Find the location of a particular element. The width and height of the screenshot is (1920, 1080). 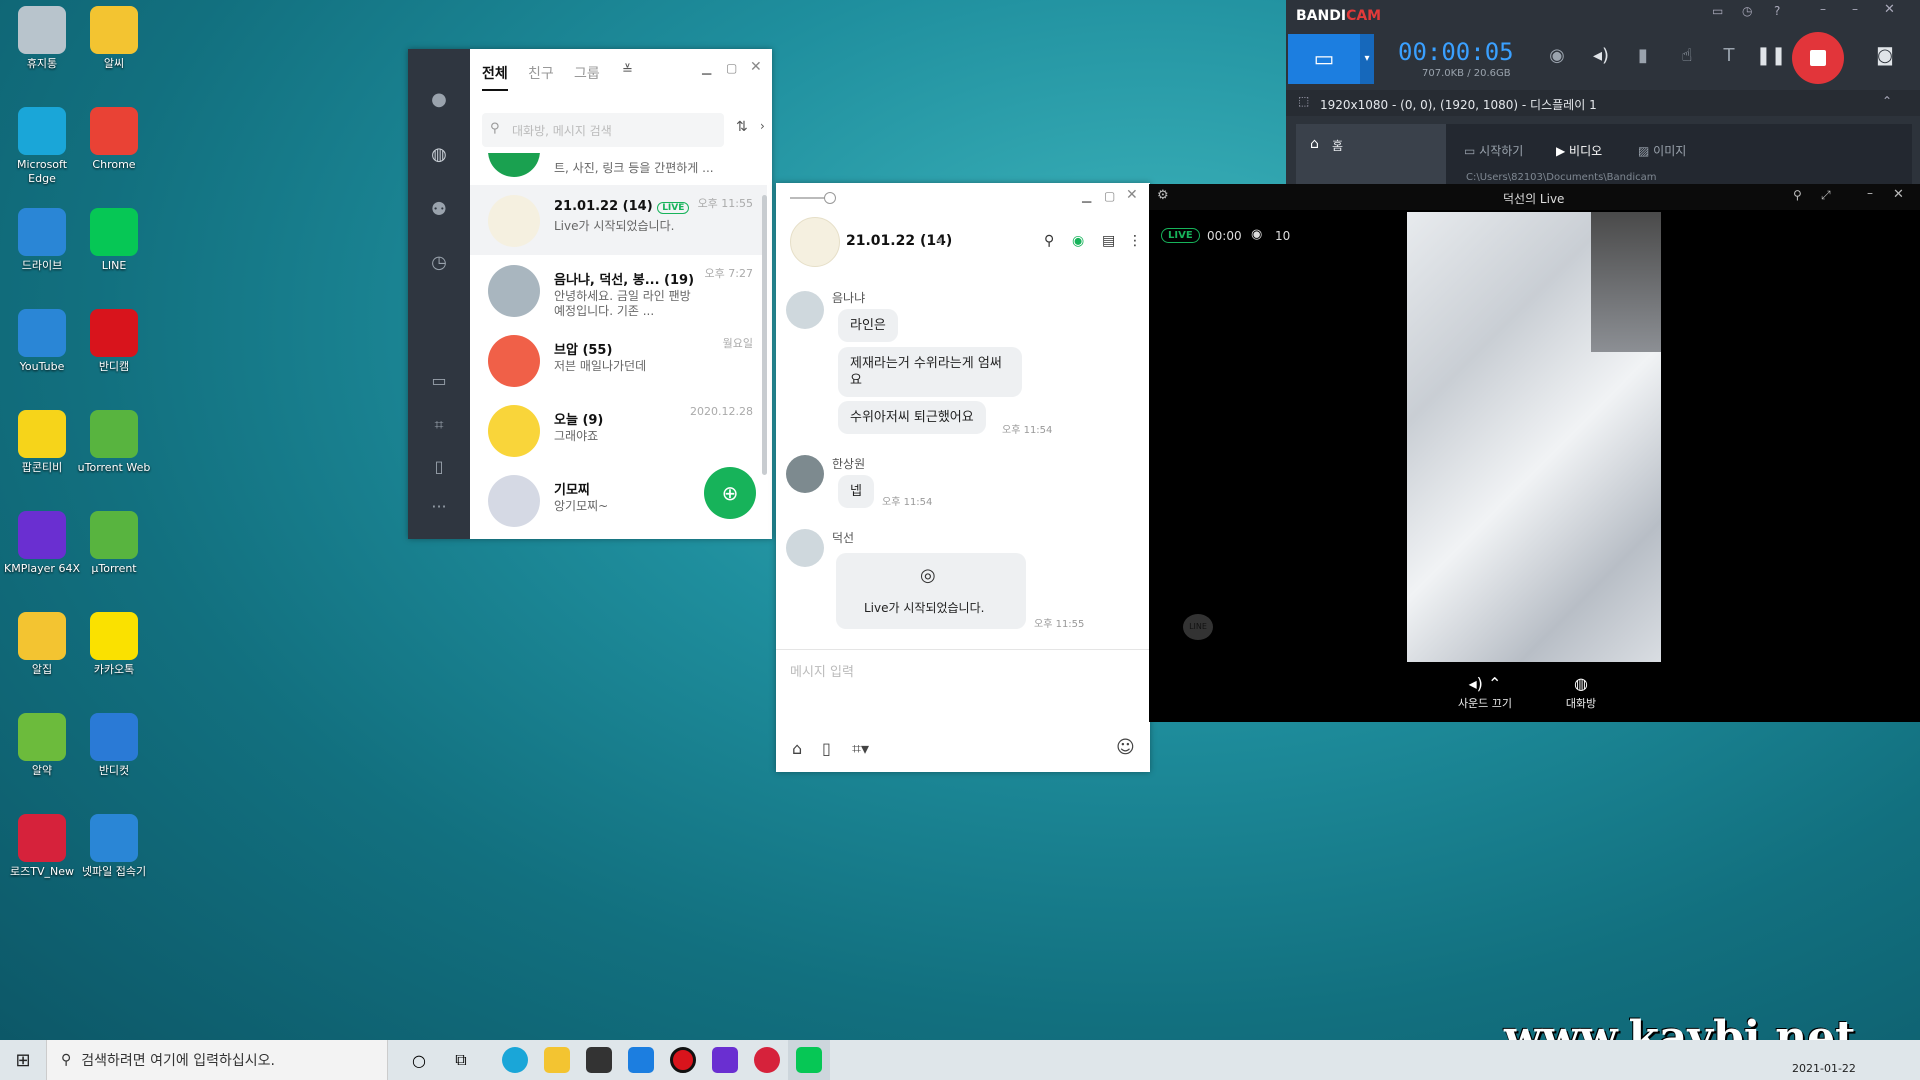

mode-dropdown: ▾ is located at coordinates (1367, 59).